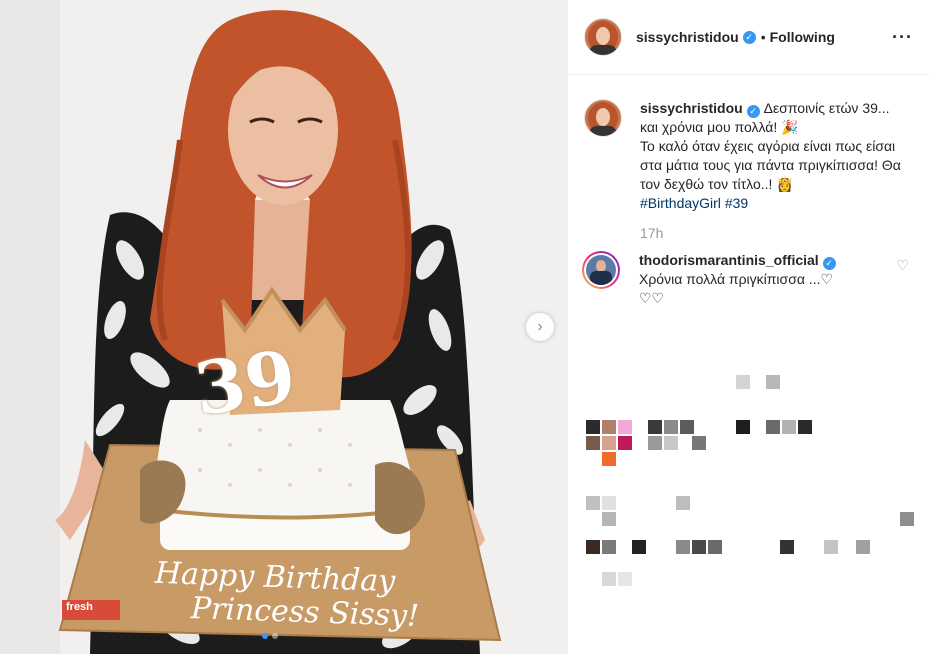  I want to click on post-timestamp: 17h, so click(784, 233).